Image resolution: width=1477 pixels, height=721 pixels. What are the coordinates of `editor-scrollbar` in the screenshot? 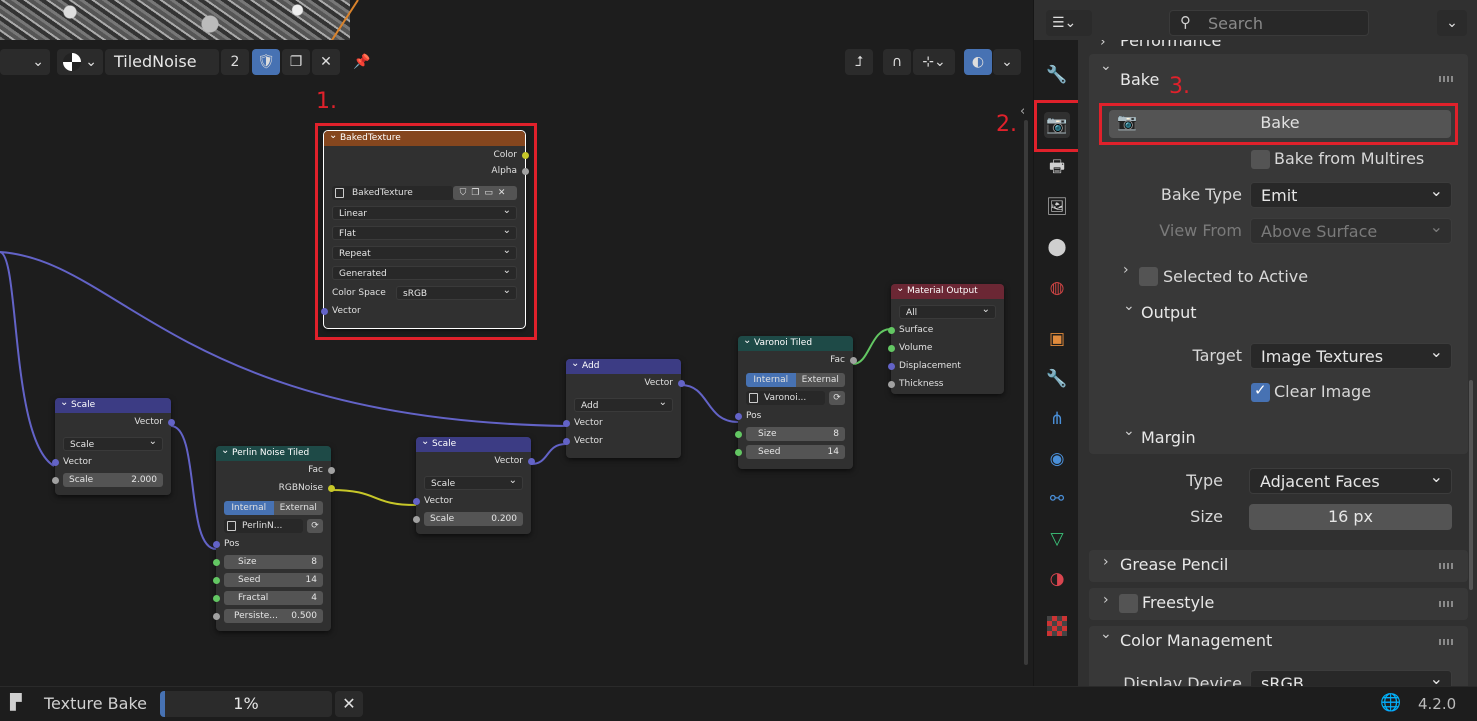 It's located at (1026, 392).